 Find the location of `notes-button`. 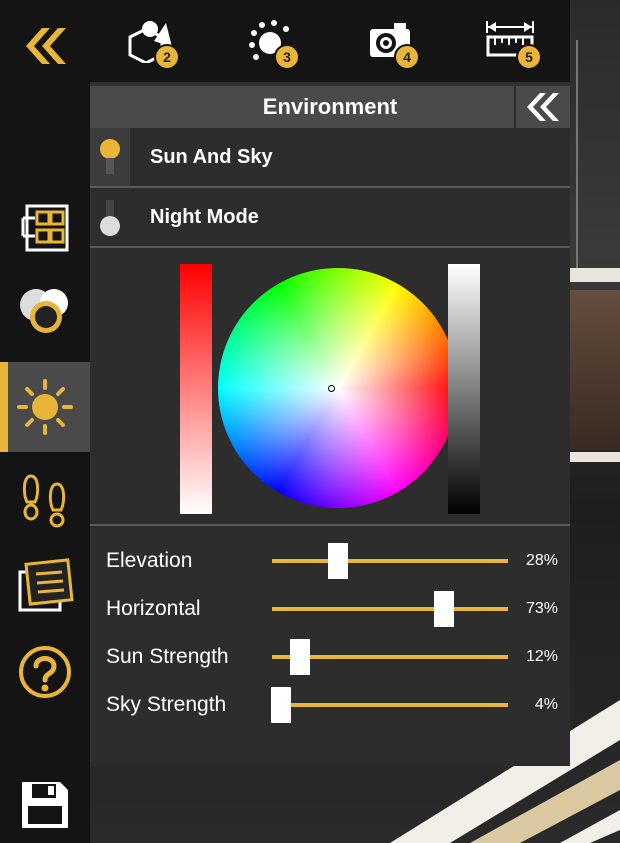

notes-button is located at coordinates (45, 586).